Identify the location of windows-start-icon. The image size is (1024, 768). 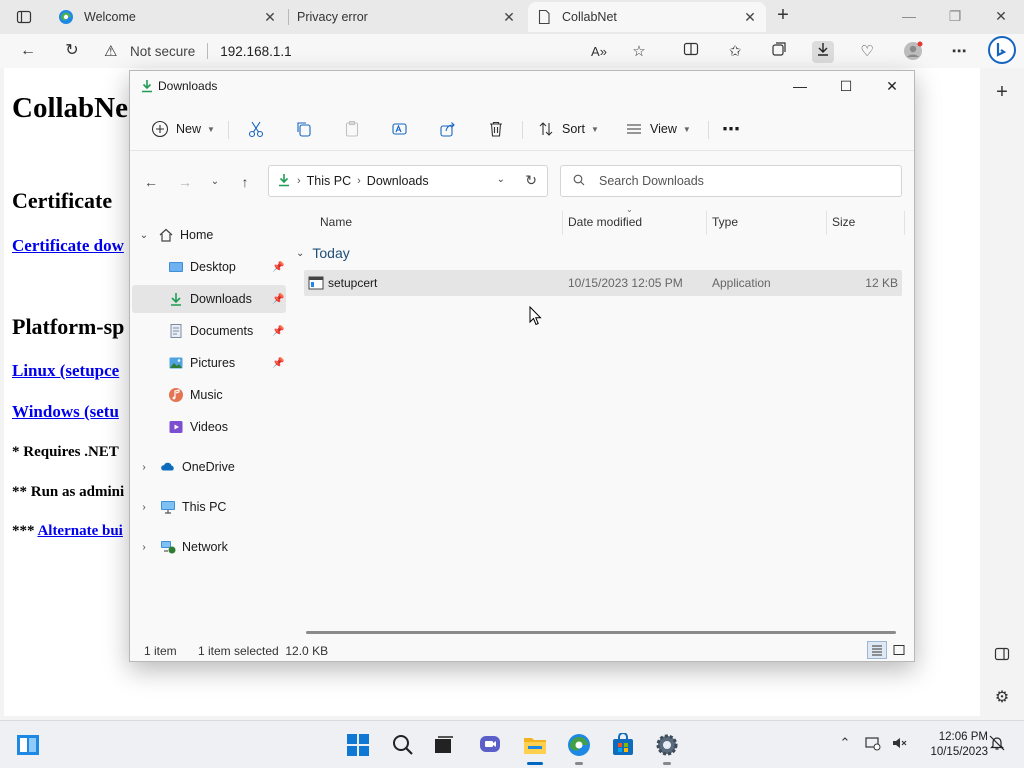
(358, 745).